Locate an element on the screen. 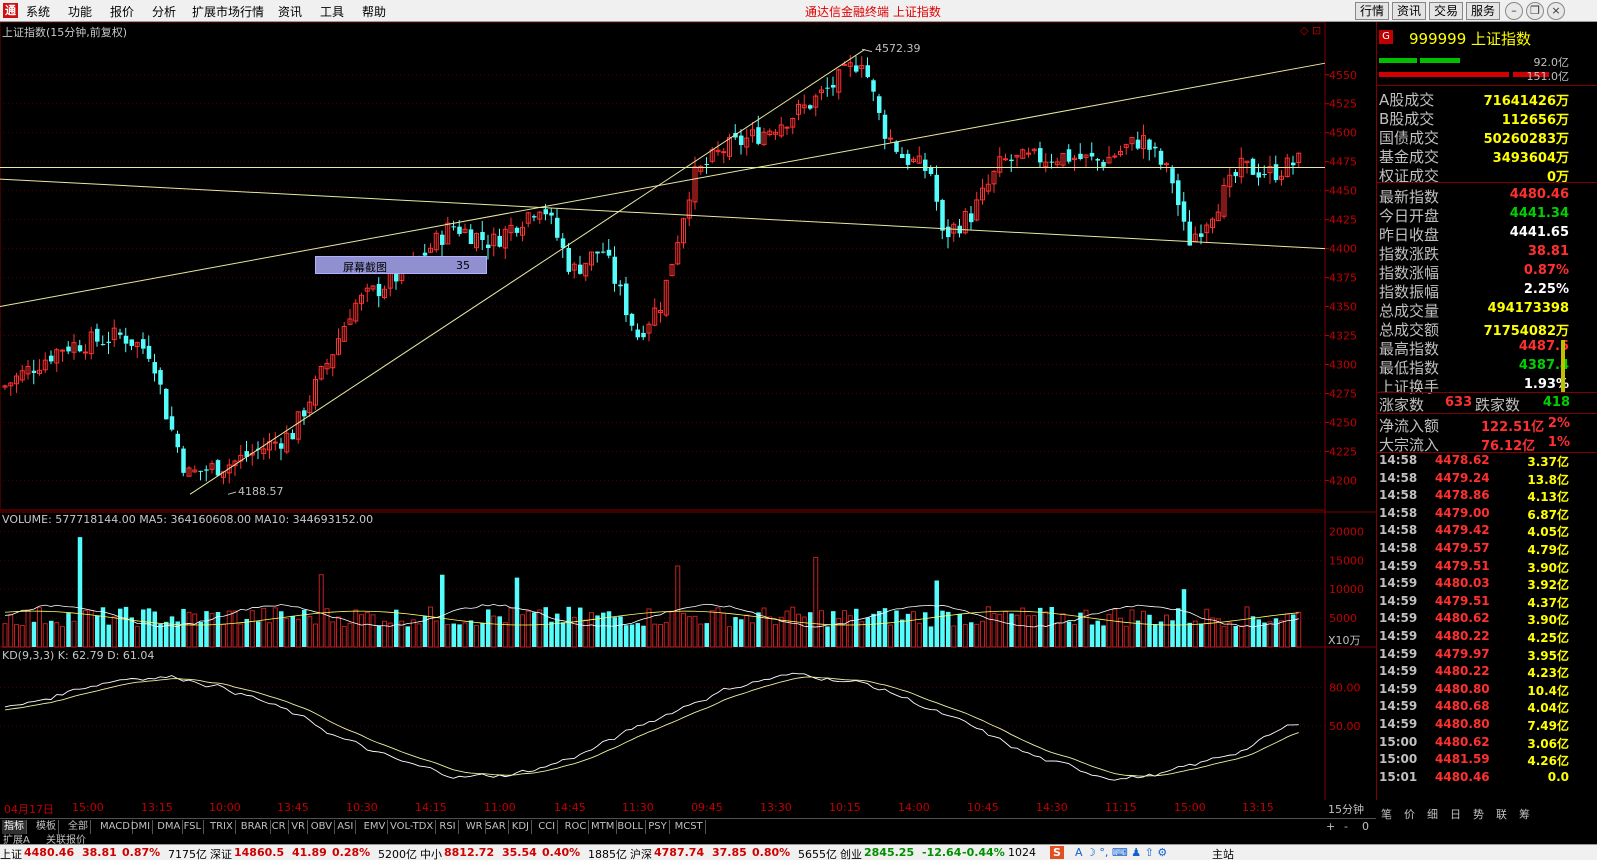 Image resolution: width=1597 pixels, height=860 pixels. menu-extended-market: 扩展市场行情 is located at coordinates (228, 11).